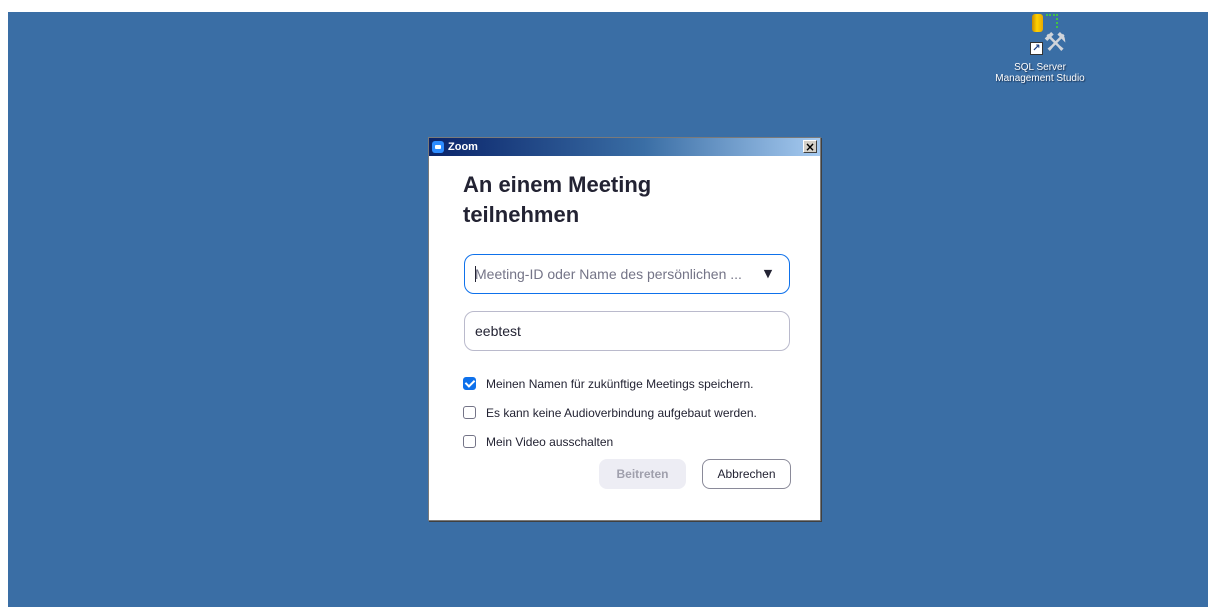 Image resolution: width=1208 pixels, height=607 pixels. Describe the element at coordinates (638, 441) in the screenshot. I see `video-off-option: Mein Video ausschalten` at that location.